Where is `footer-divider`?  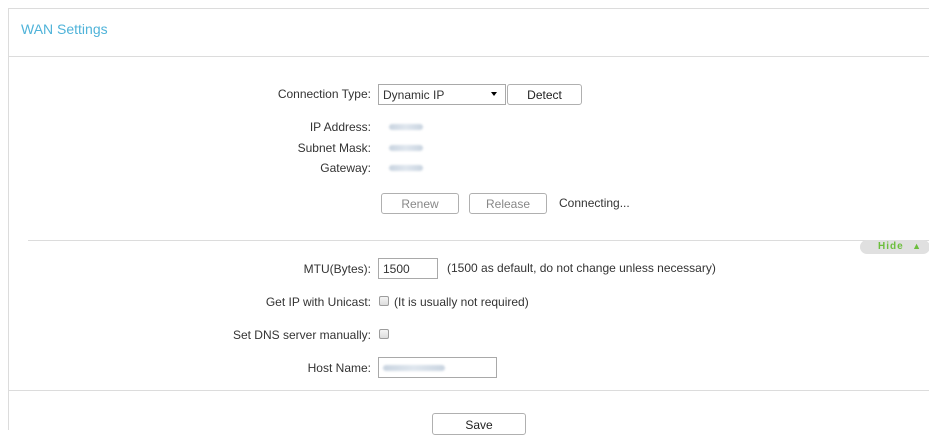
footer-divider is located at coordinates (469, 390).